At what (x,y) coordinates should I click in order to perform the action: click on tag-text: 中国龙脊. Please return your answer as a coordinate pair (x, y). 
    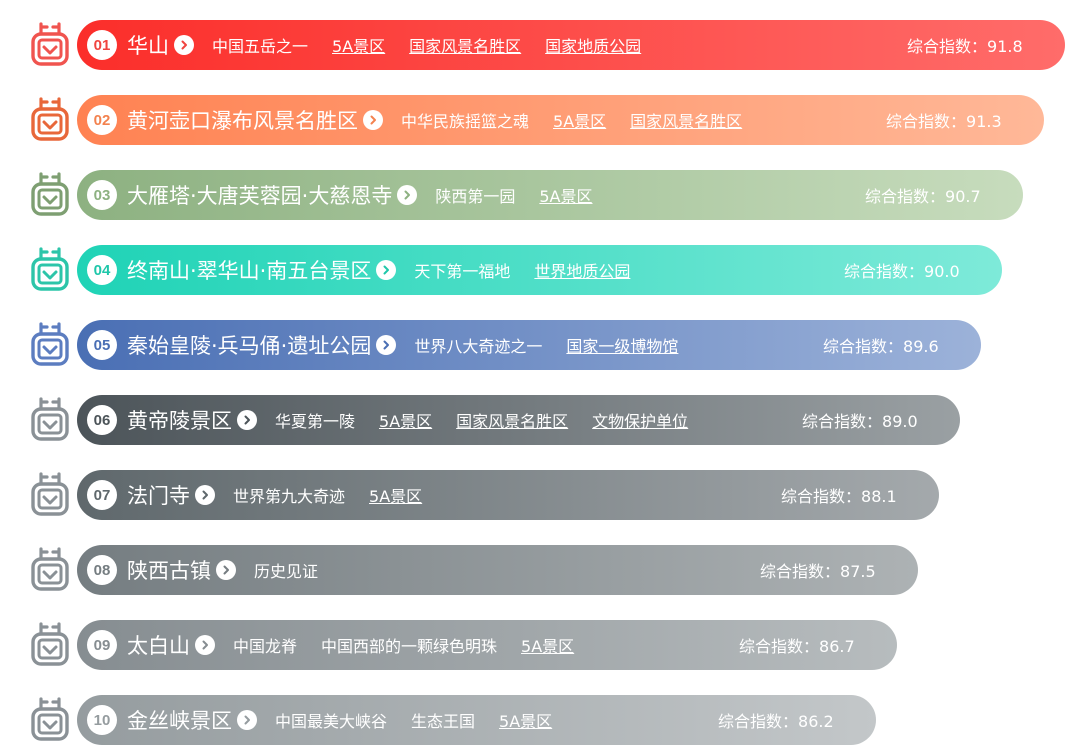
    Looking at the image, I should click on (265, 646).